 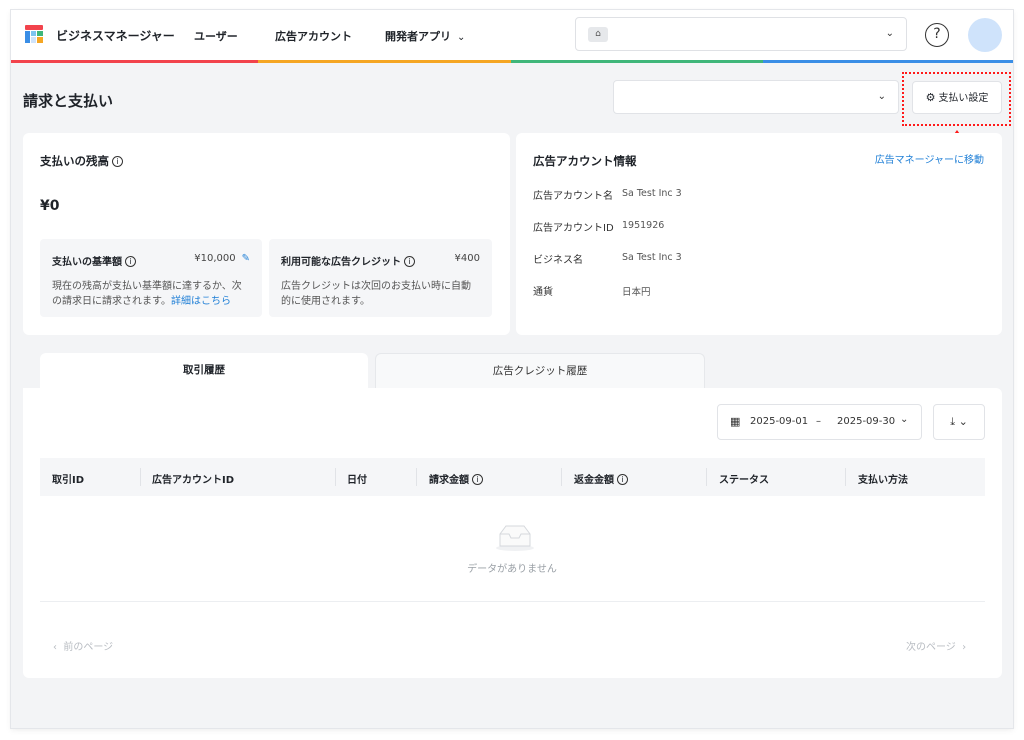 What do you see at coordinates (193, 480) in the screenshot?
I see `col-ad-account-id: 広告アカウントID` at bounding box center [193, 480].